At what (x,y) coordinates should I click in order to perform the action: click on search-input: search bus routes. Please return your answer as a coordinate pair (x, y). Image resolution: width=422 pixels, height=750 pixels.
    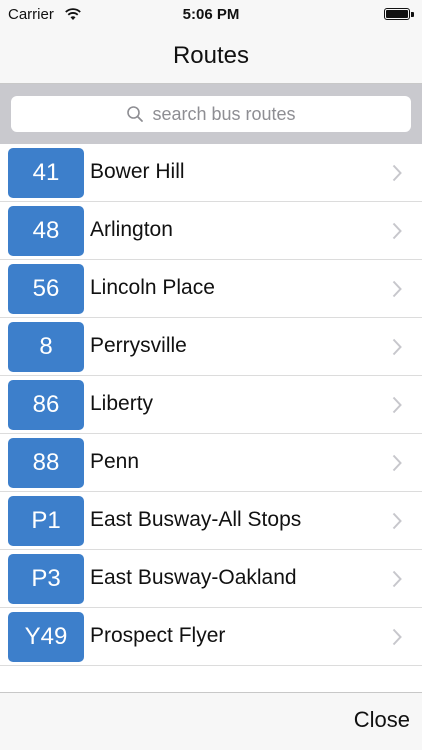
    Looking at the image, I should click on (211, 114).